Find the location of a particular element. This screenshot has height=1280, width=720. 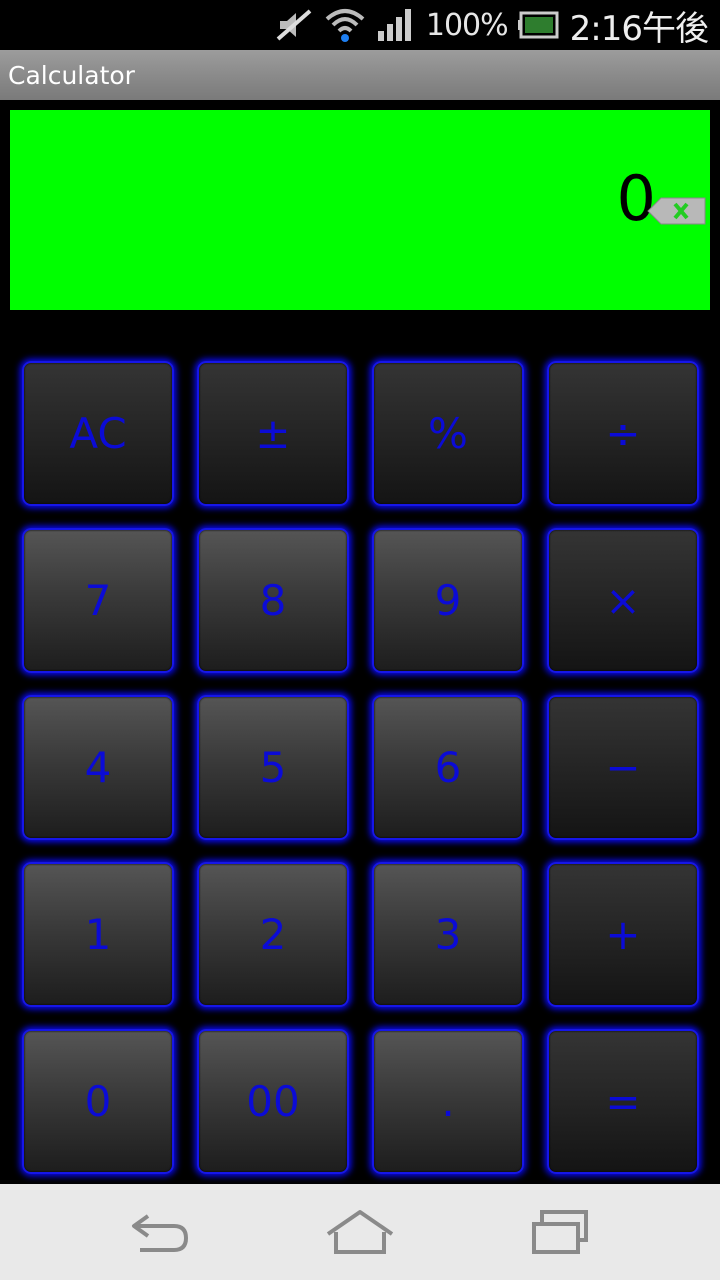

key-00: 00 is located at coordinates (273, 1101).